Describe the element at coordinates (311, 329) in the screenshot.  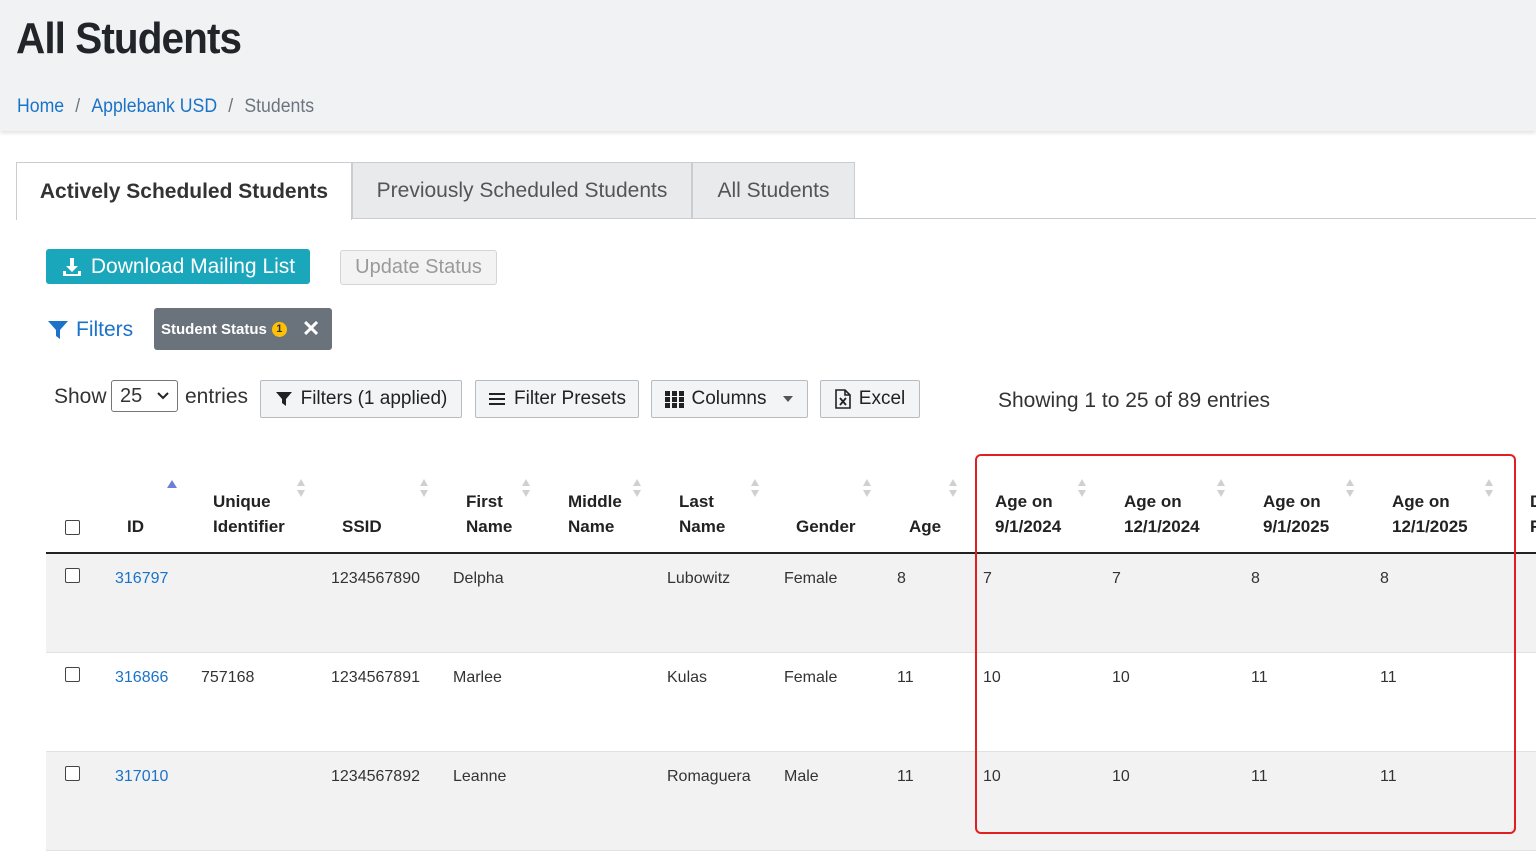
I see `remove-filter-icon: ✕` at that location.